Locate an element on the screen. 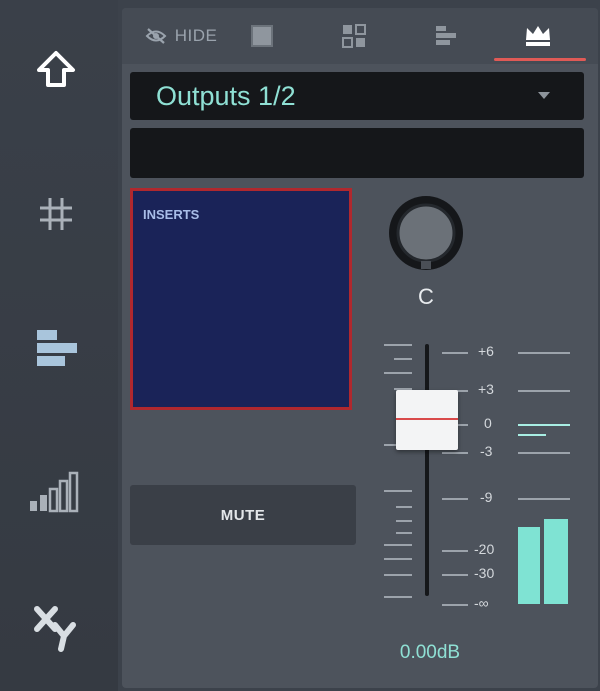 This screenshot has height=691, width=600. output-value: Outputs 1/2 is located at coordinates (226, 96).